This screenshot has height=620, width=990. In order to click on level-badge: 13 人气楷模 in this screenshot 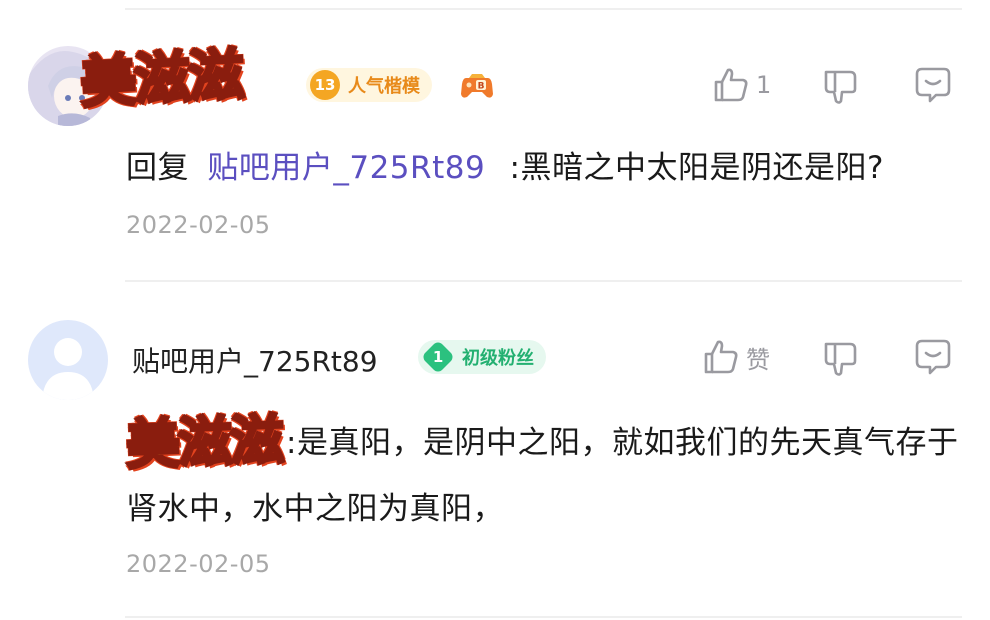, I will do `click(369, 85)`.